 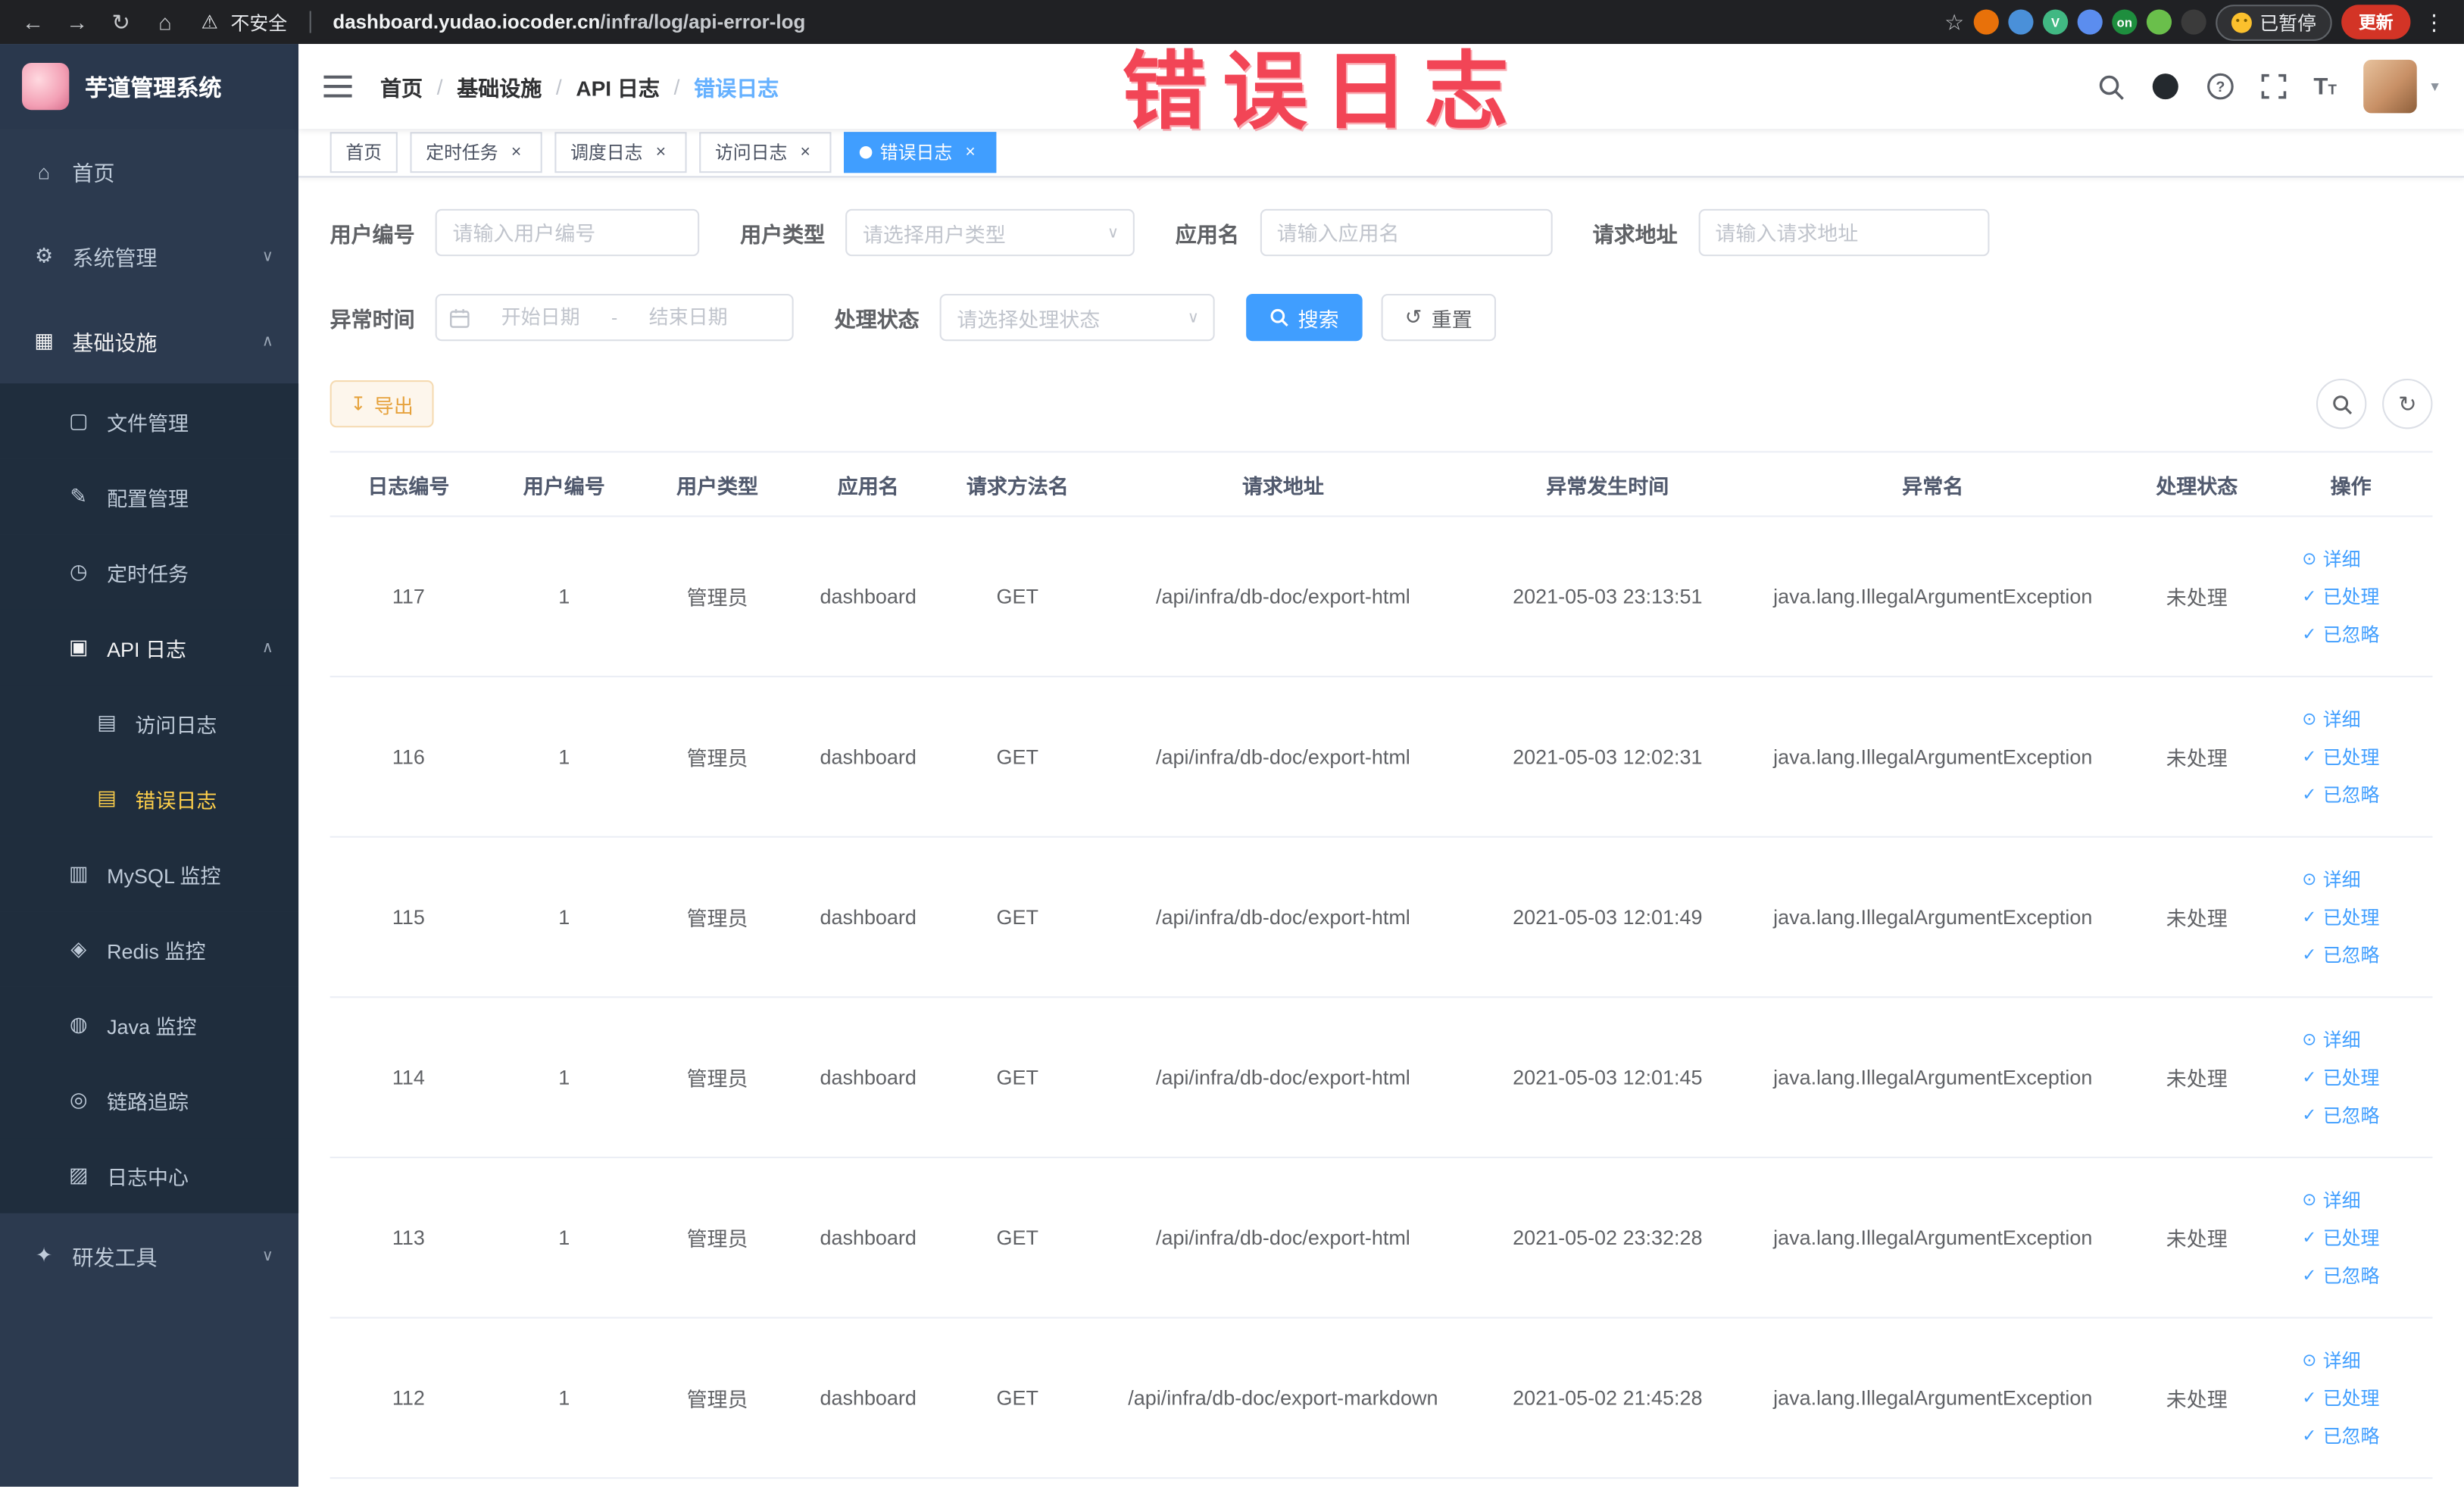 I want to click on sidebar-item: ▤ 错误日志, so click(x=149, y=798).